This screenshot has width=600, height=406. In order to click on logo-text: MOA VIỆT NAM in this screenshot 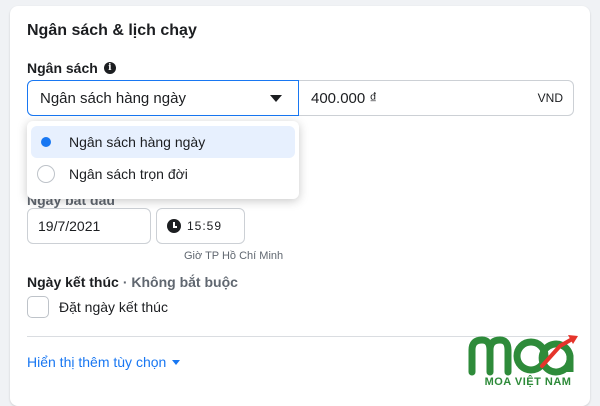, I will do `click(528, 382)`.